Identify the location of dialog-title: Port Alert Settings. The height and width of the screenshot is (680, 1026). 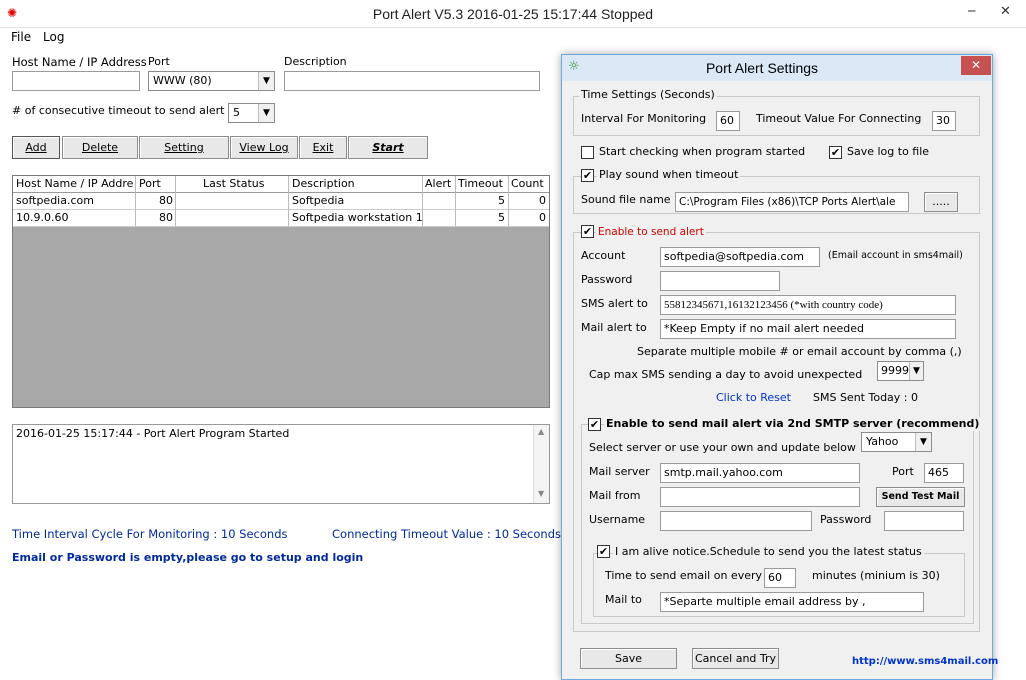
(762, 68).